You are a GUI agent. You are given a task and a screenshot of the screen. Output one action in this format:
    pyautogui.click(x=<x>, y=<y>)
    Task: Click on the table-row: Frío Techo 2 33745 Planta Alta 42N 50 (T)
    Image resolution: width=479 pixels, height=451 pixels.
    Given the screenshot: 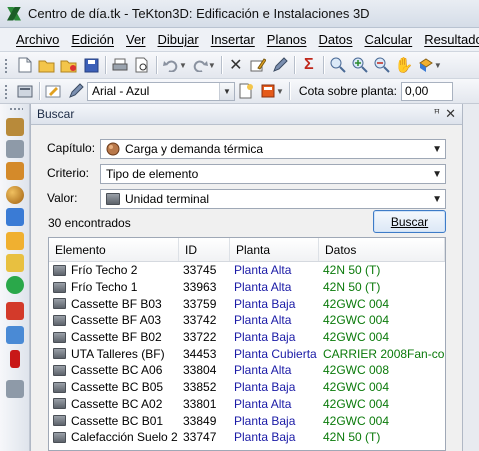 What is the action you would take?
    pyautogui.click(x=247, y=270)
    